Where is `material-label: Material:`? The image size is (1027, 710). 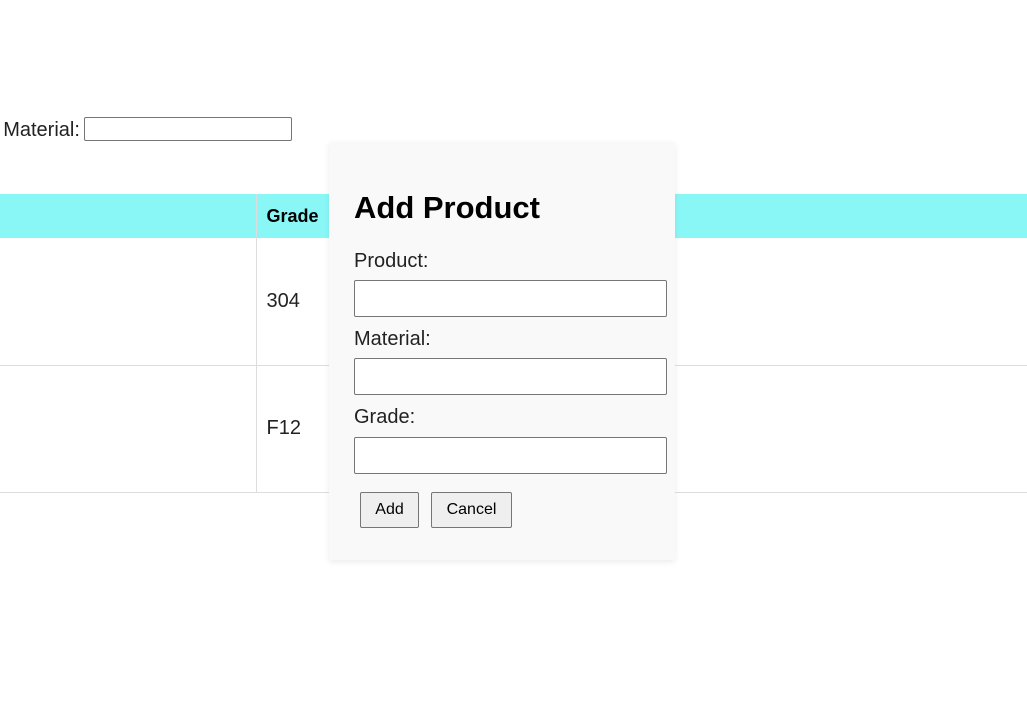 material-label: Material: is located at coordinates (392, 339).